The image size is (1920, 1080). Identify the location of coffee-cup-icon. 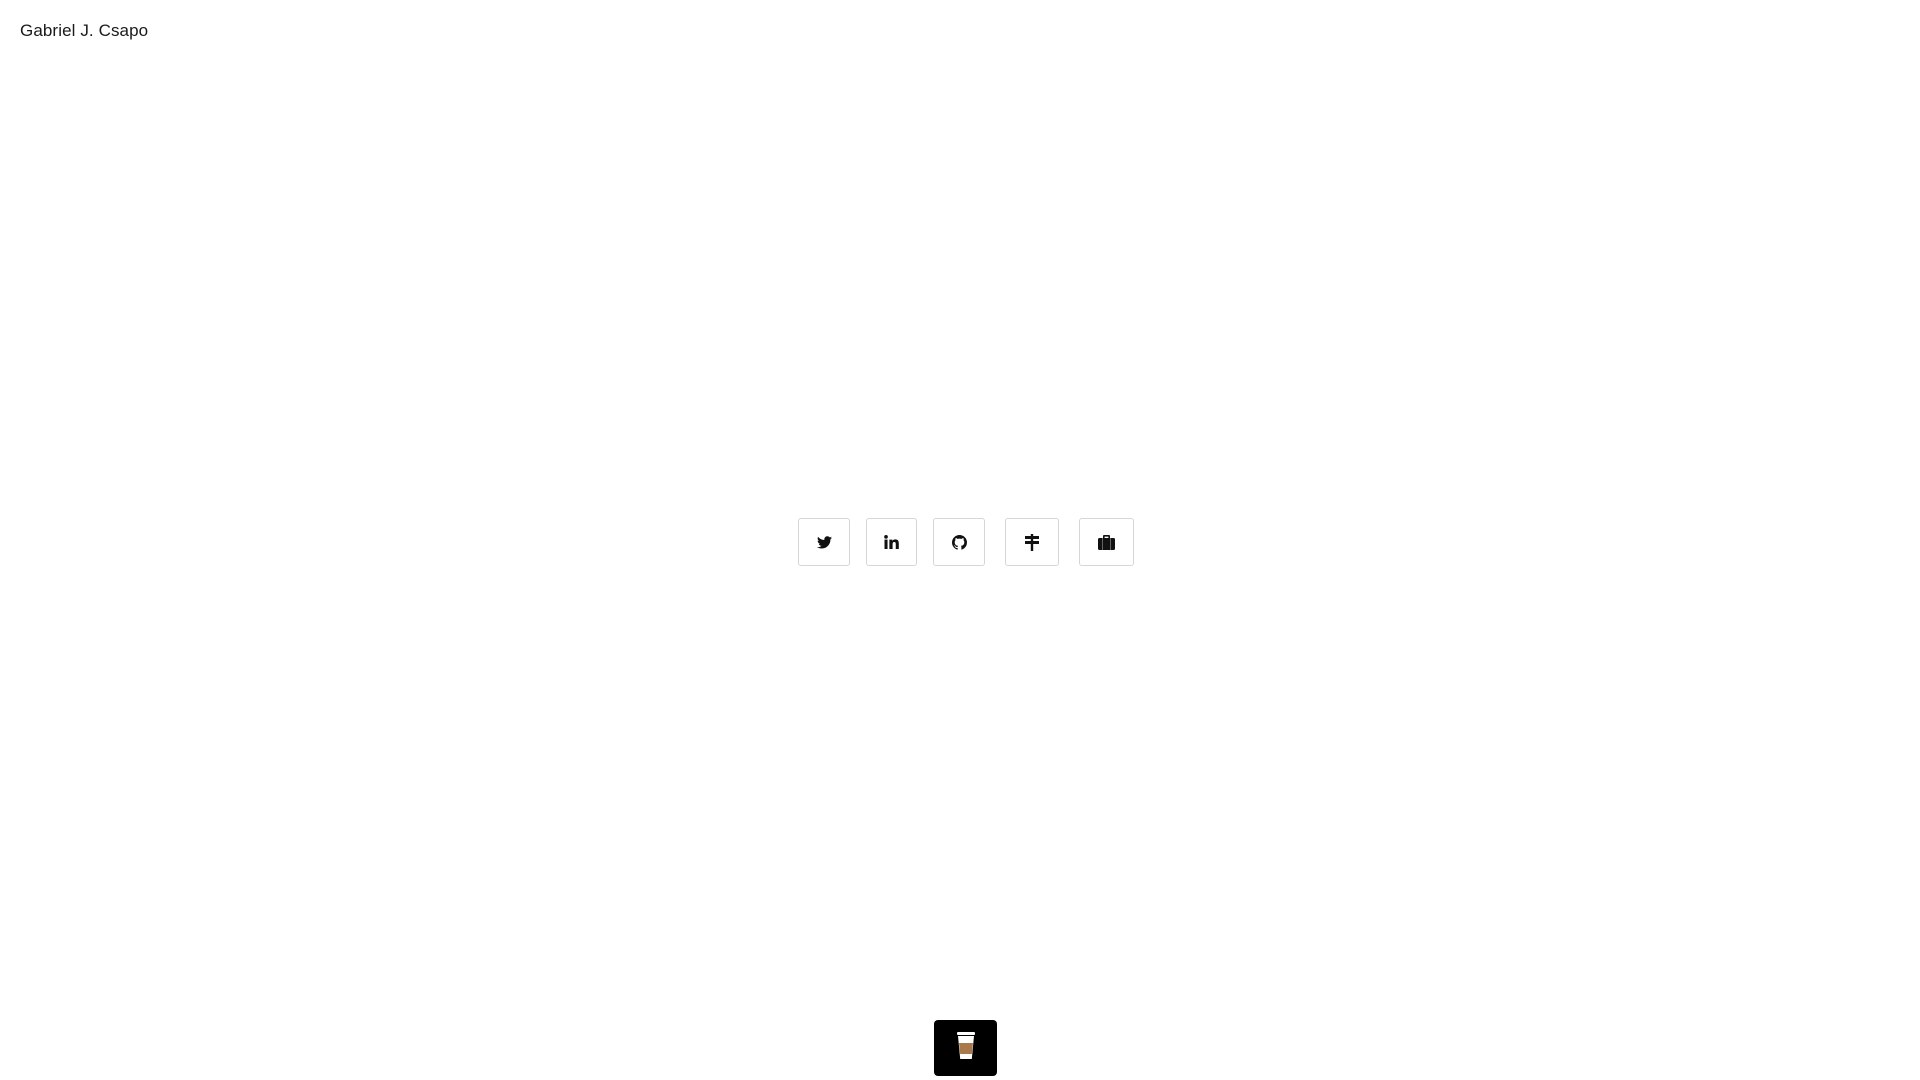
(966, 1048).